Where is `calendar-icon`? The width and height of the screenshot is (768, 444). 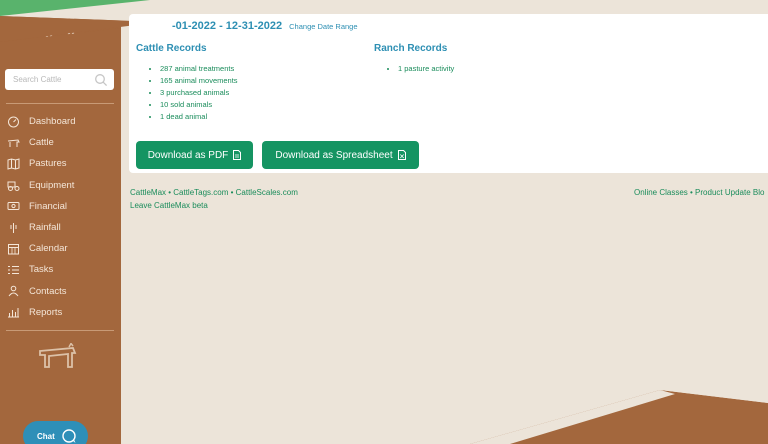 calendar-icon is located at coordinates (13, 249).